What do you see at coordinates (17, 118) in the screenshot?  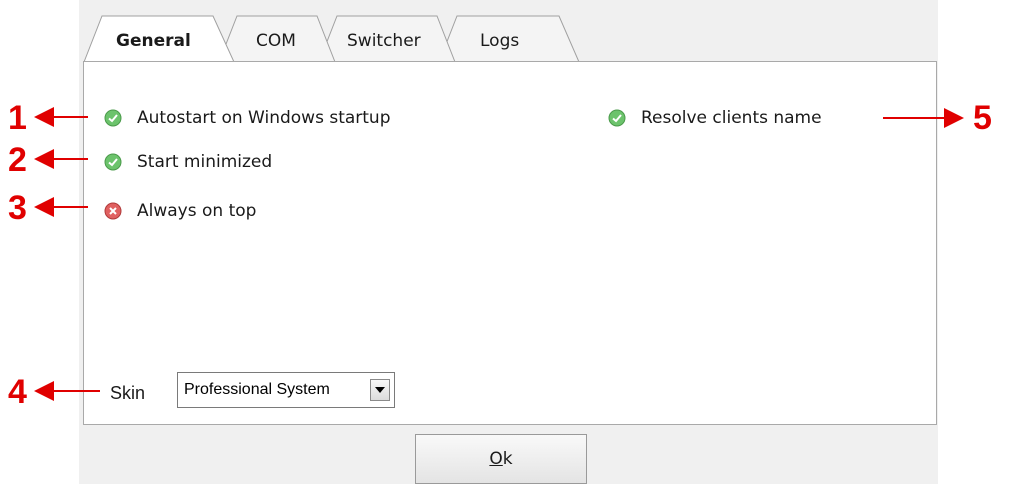 I see `annotation-1: 1` at bounding box center [17, 118].